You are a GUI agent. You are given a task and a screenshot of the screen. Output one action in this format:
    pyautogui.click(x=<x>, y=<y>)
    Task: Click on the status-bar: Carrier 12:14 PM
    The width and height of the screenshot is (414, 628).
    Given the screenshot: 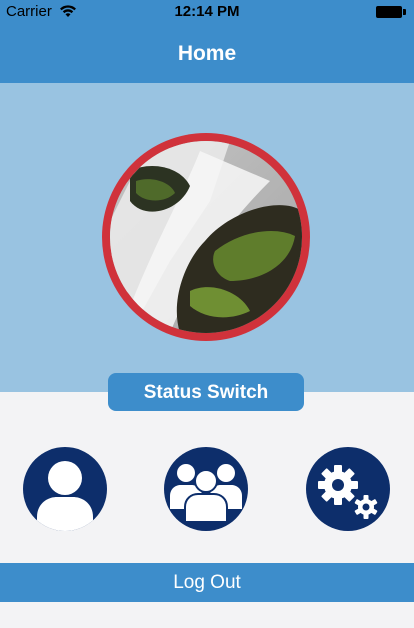 What is the action you would take?
    pyautogui.click(x=207, y=13)
    